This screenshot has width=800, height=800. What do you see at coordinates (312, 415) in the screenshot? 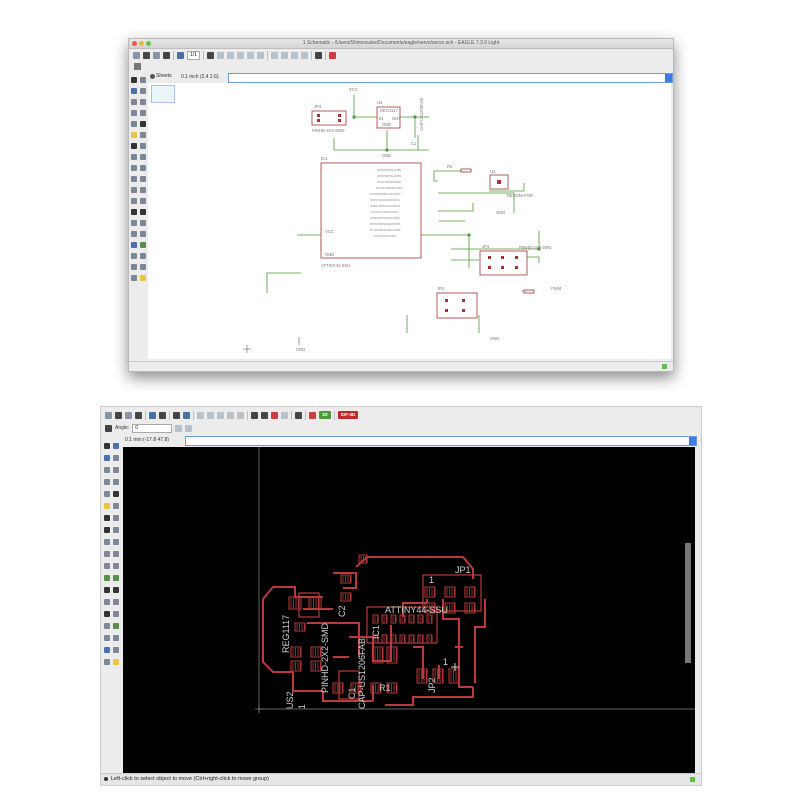
I see `design-link-icon` at bounding box center [312, 415].